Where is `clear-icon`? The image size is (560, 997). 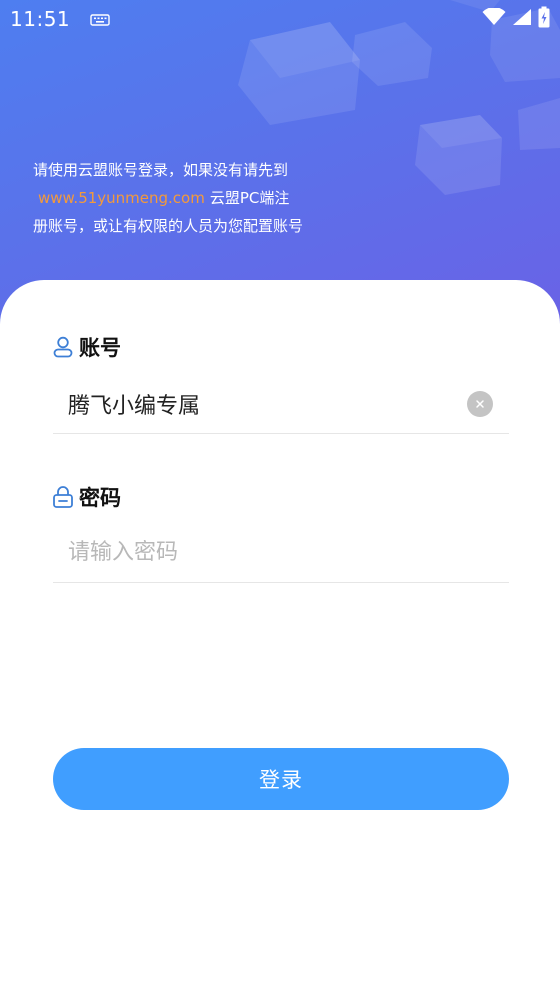
clear-icon is located at coordinates (480, 403).